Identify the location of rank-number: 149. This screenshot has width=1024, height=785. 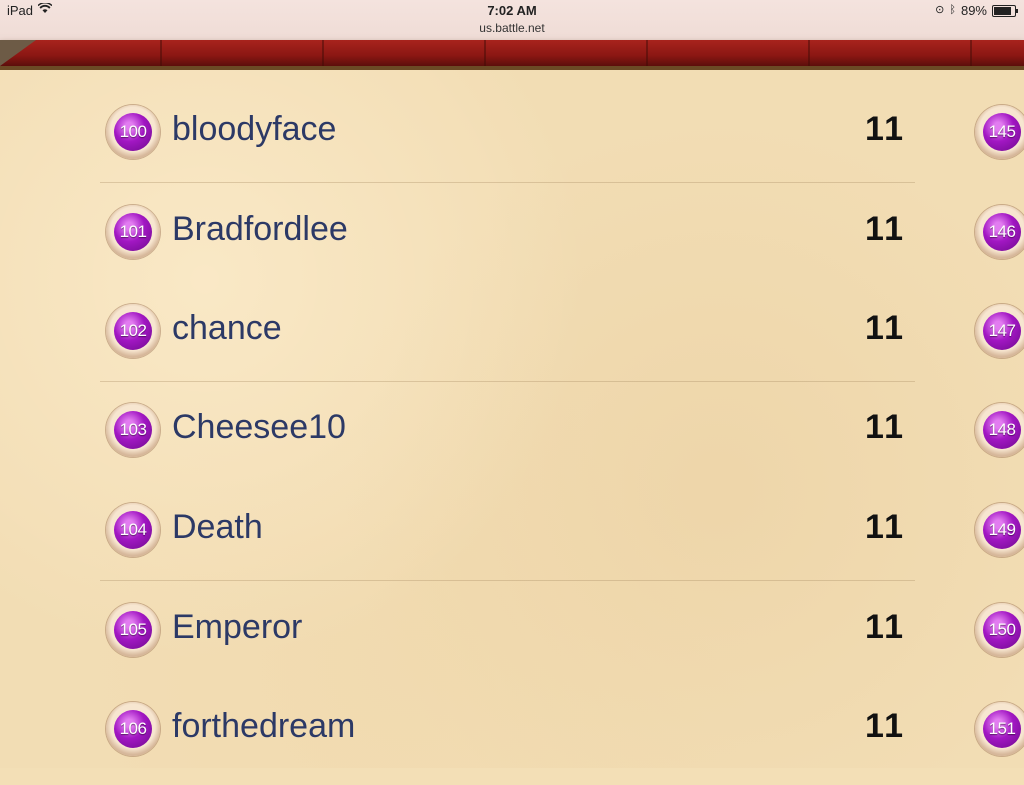
(1002, 530).